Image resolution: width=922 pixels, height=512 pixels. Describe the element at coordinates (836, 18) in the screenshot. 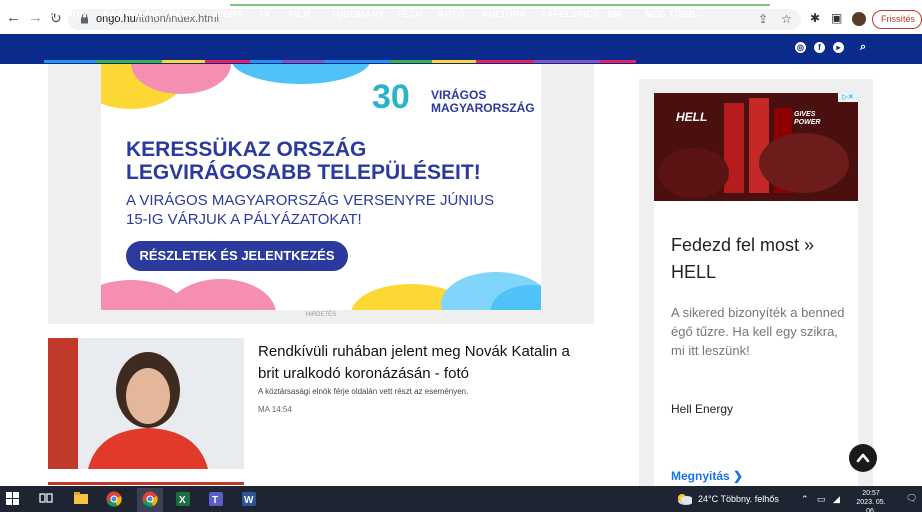

I see `sidepanel-icon: ▣` at that location.